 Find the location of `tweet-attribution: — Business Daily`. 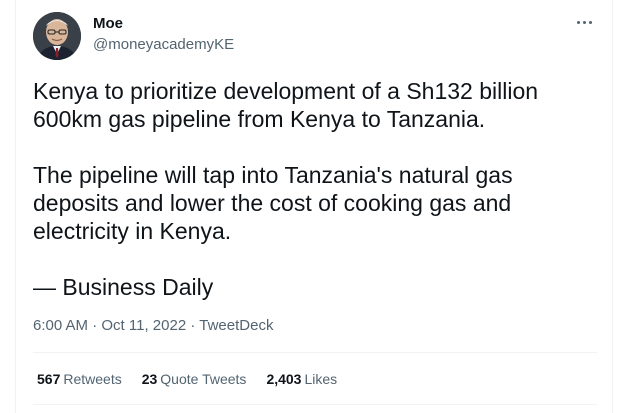

tweet-attribution: — Business Daily is located at coordinates (123, 287).